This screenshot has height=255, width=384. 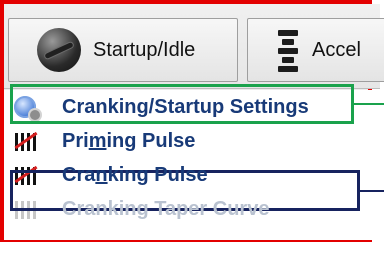 I want to click on accel-icon, so click(x=288, y=51).